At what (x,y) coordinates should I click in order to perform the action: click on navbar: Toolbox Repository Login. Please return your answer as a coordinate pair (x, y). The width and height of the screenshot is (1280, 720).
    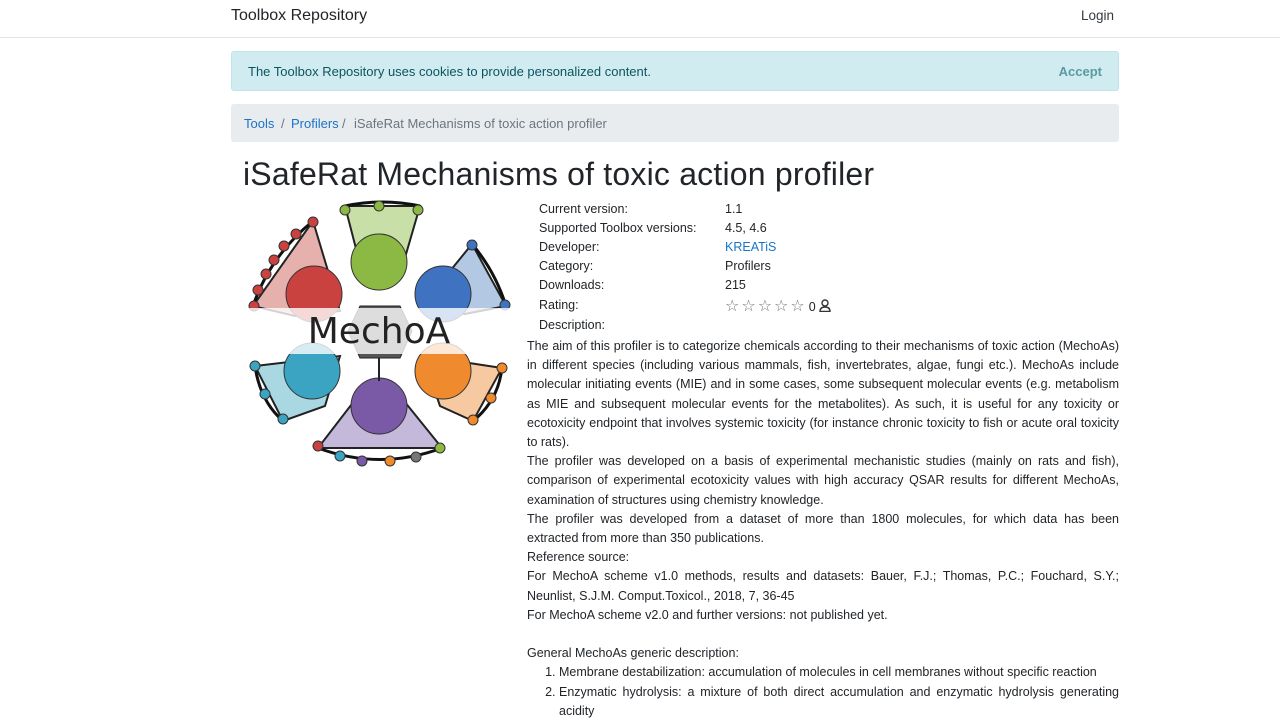
    Looking at the image, I should click on (640, 19).